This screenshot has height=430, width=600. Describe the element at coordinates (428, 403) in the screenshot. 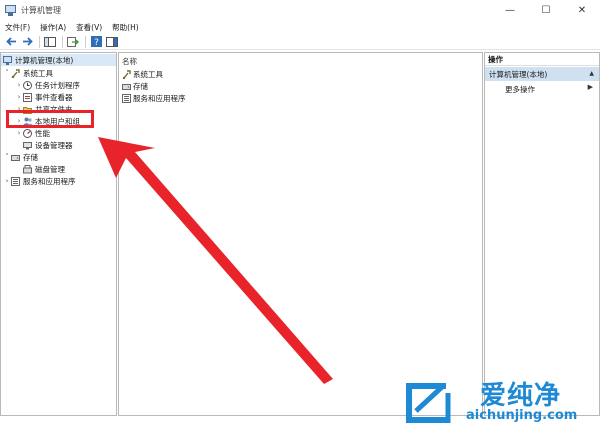

I see `watermark-logo-icon` at that location.